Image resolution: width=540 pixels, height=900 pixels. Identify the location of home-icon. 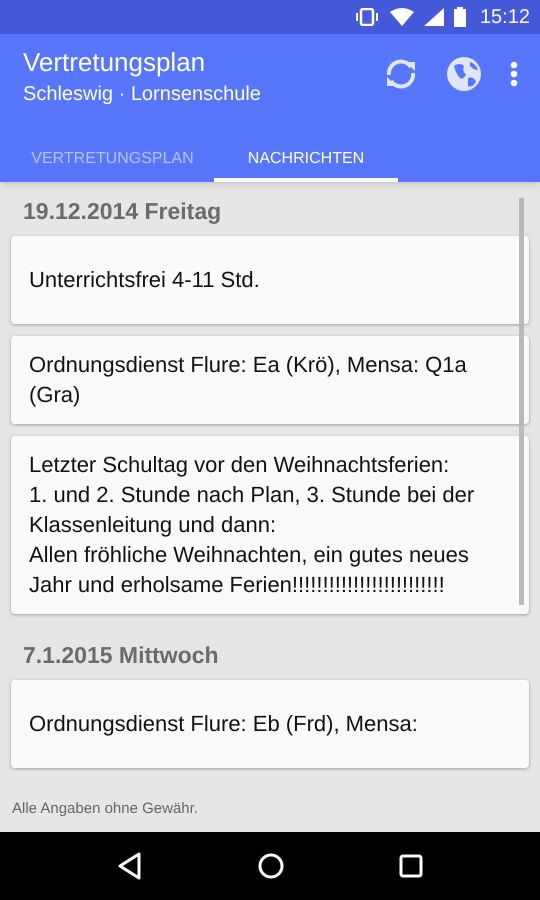
(271, 866).